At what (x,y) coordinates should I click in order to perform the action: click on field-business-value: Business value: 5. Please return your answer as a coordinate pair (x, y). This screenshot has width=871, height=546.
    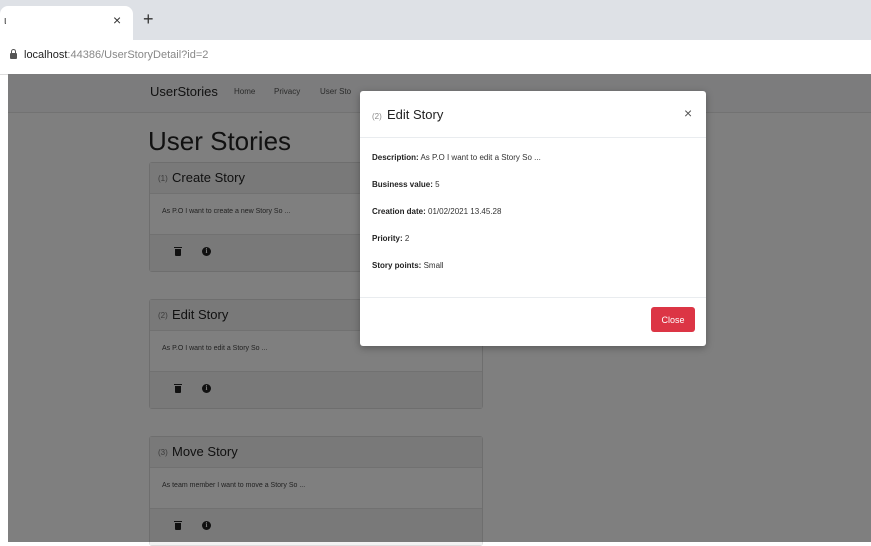
    Looking at the image, I should click on (406, 184).